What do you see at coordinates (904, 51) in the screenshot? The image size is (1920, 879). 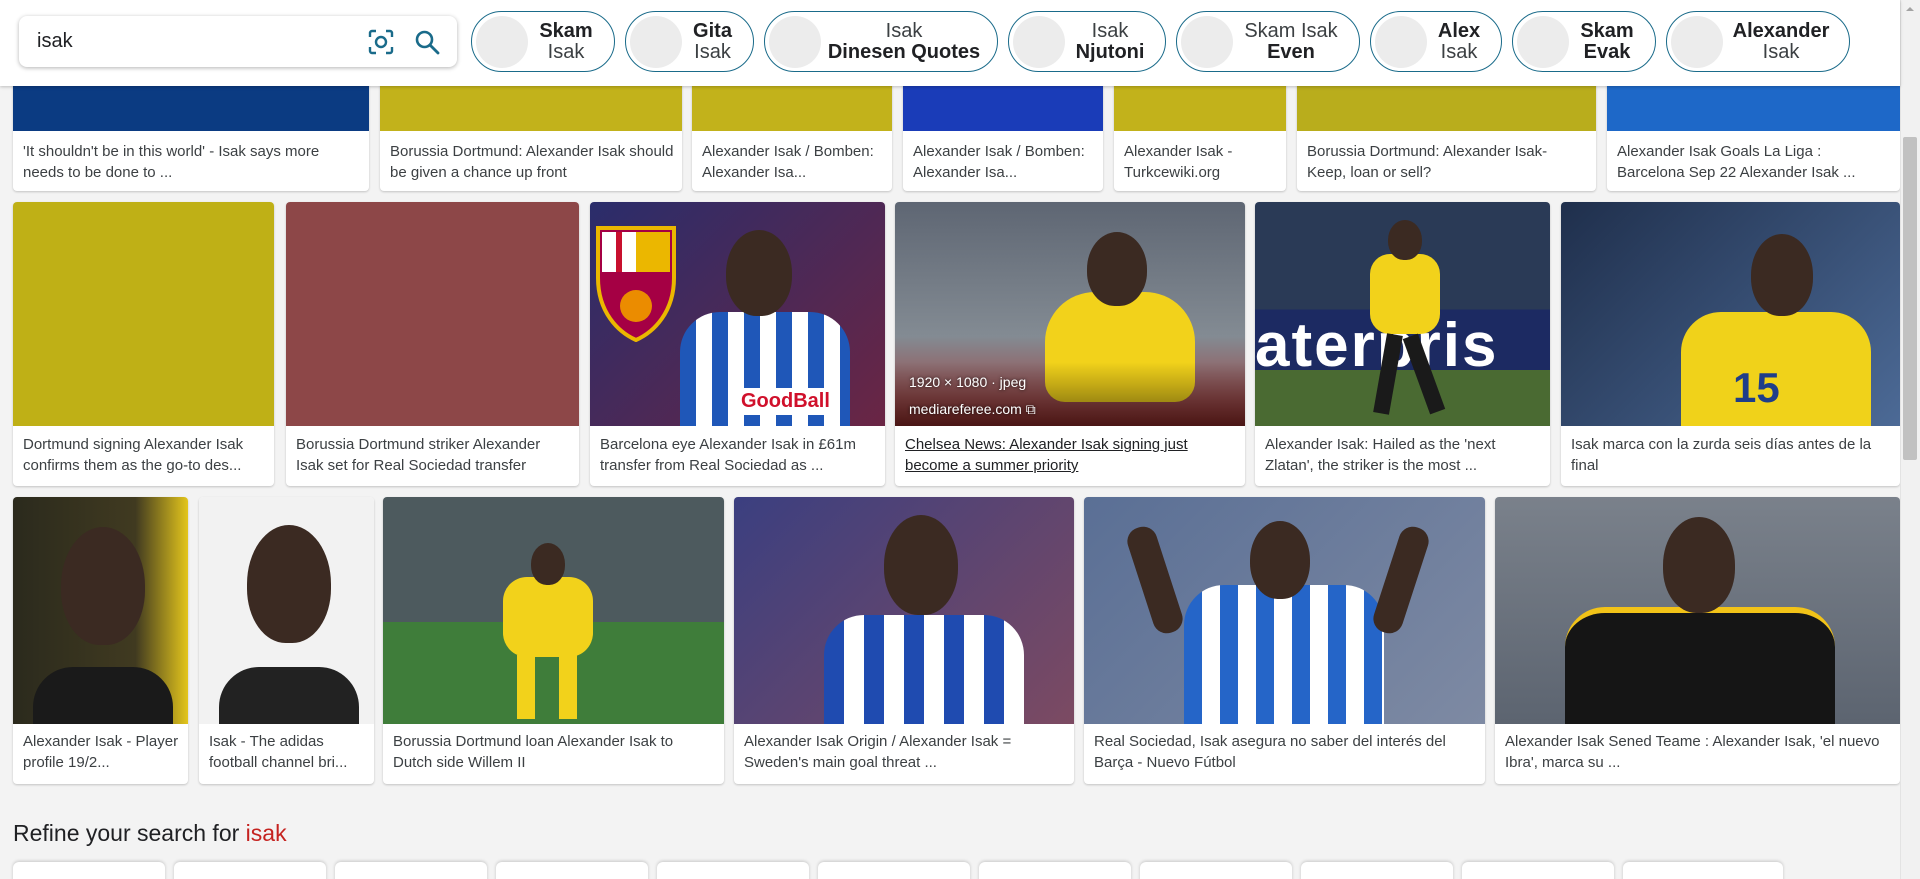 I see `chip-label: Dinesen Quotes` at bounding box center [904, 51].